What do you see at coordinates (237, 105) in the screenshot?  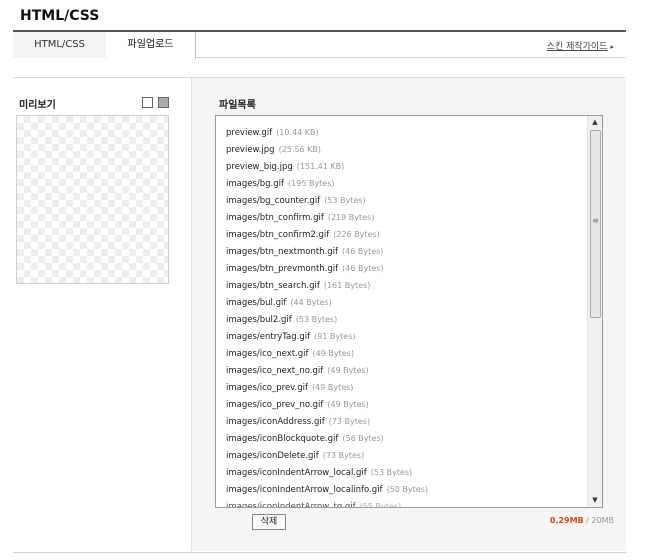 I see `file-list-title: 파일목록` at bounding box center [237, 105].